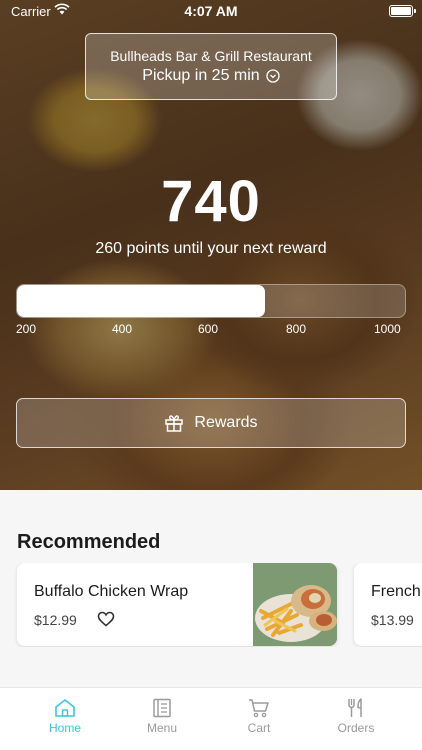 The height and width of the screenshot is (750, 422). What do you see at coordinates (65, 719) in the screenshot?
I see `tab-home: Home` at bounding box center [65, 719].